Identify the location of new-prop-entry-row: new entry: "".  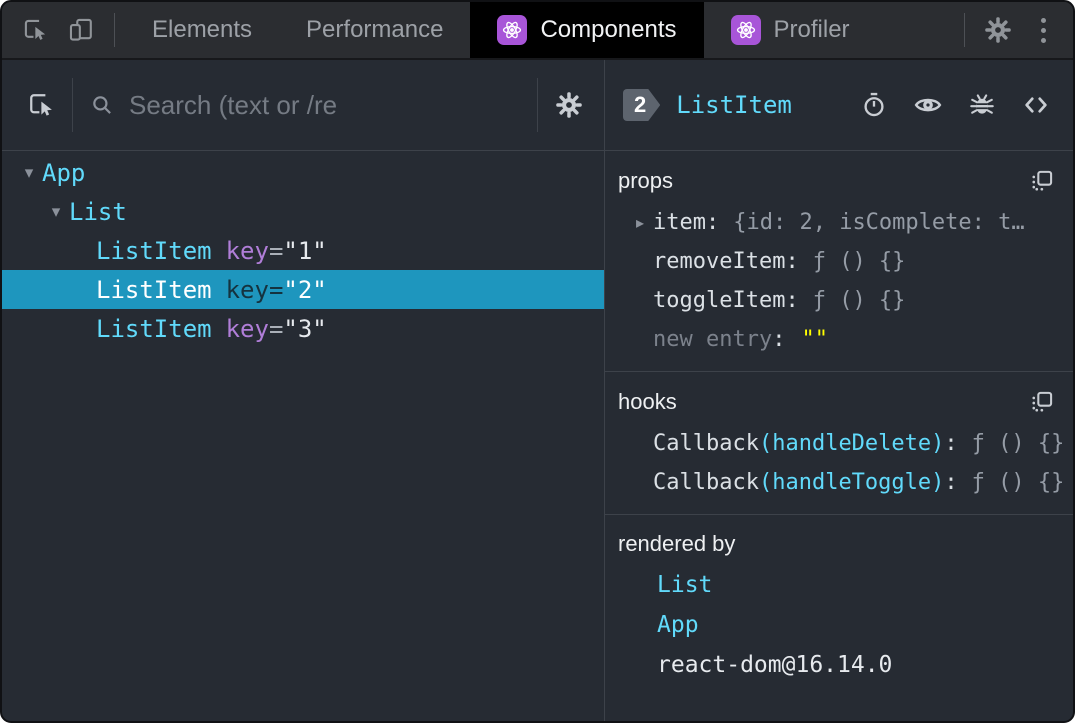
(839, 339).